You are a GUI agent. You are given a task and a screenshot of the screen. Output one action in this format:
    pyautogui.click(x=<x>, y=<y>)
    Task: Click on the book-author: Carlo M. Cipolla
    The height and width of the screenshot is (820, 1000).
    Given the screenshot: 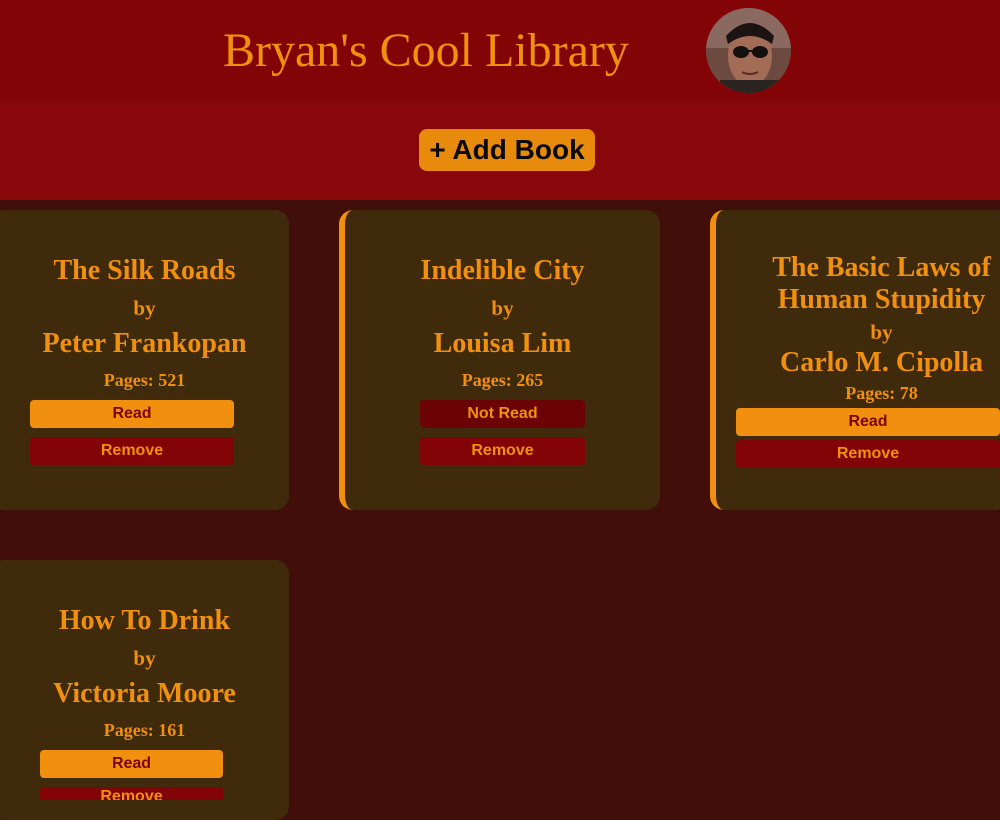 What is the action you would take?
    pyautogui.click(x=881, y=362)
    